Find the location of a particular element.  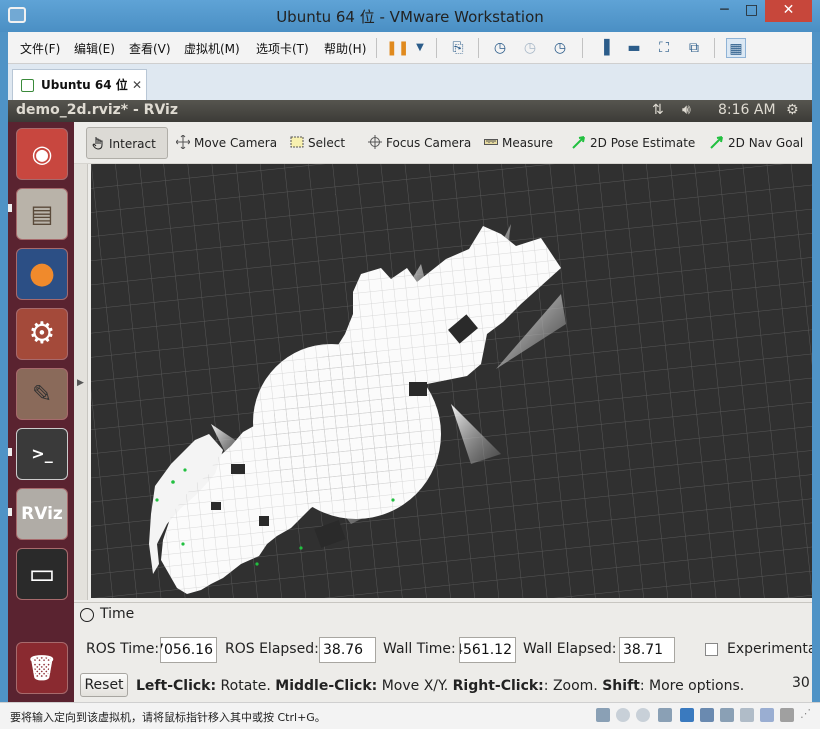

bluetooth-icon is located at coordinates (767, 715).